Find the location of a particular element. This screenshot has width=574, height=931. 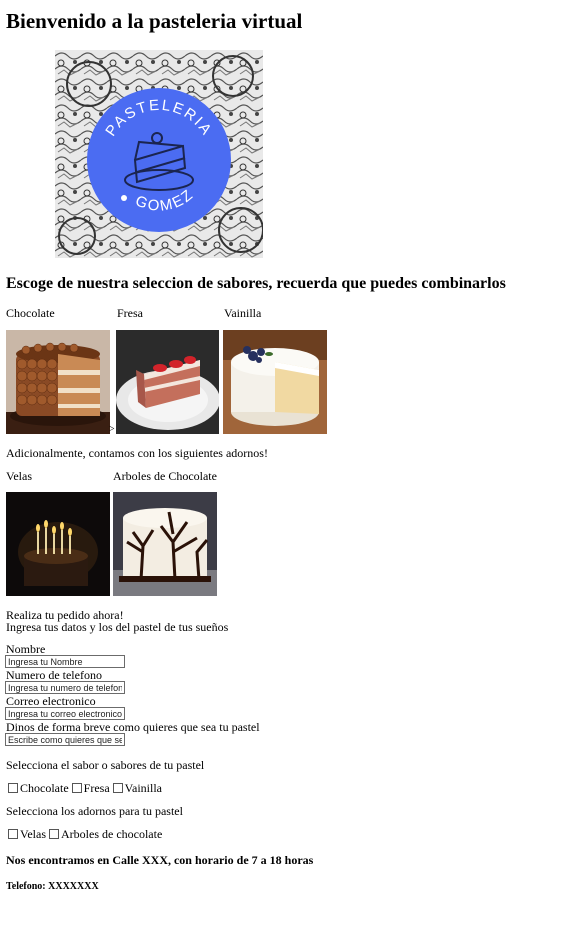

description-input is located at coordinates (65, 739).